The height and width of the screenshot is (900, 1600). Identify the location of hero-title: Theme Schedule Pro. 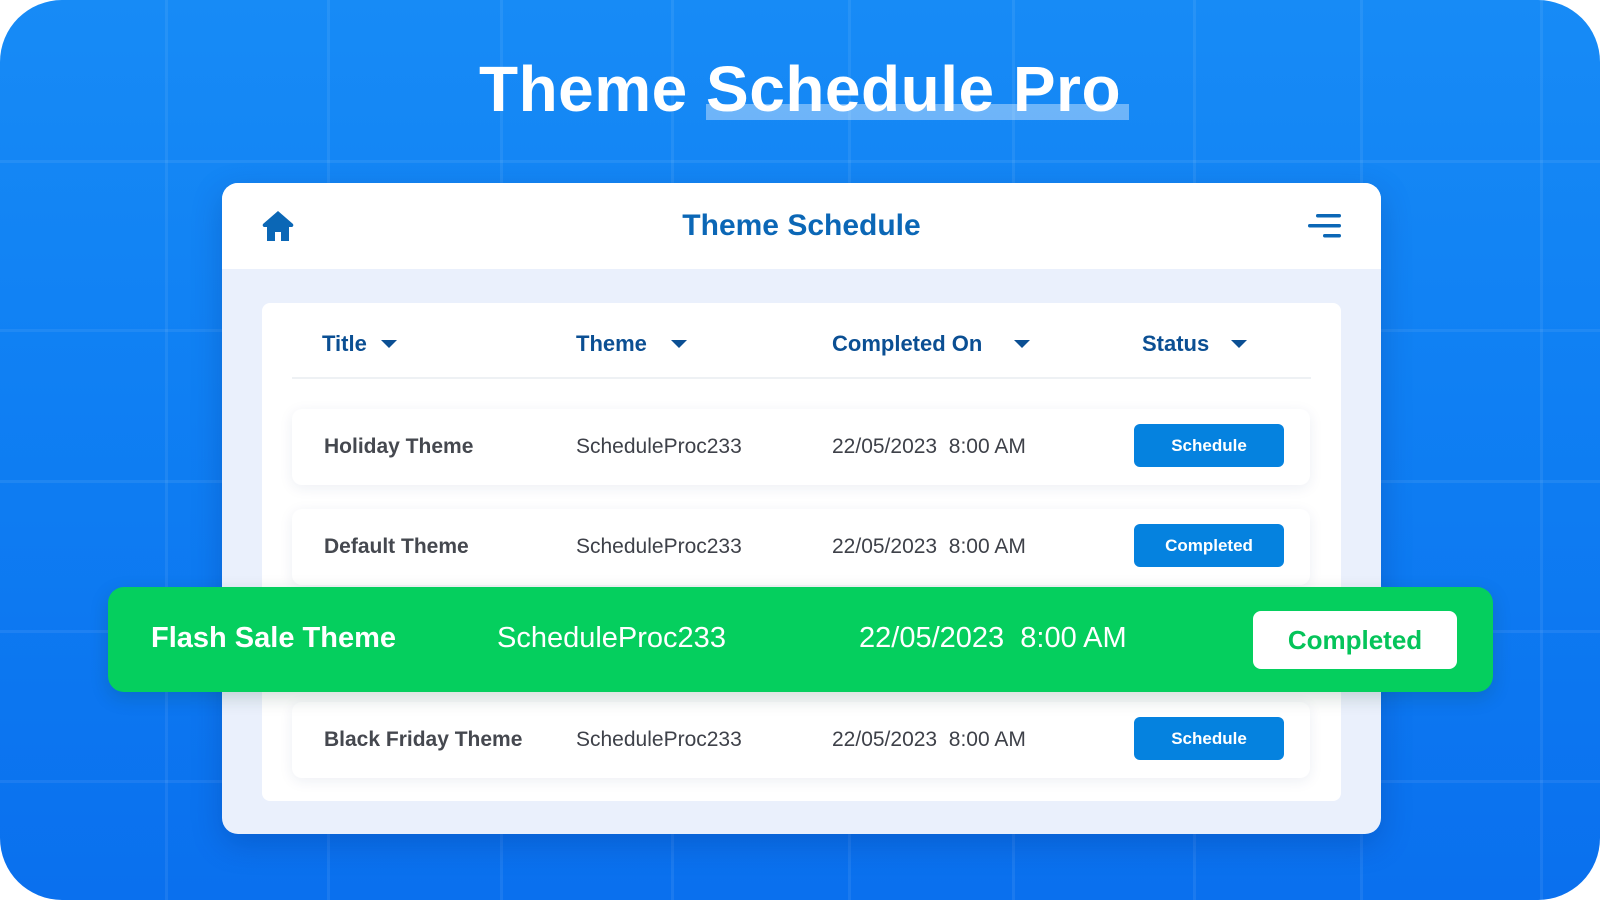
(800, 89).